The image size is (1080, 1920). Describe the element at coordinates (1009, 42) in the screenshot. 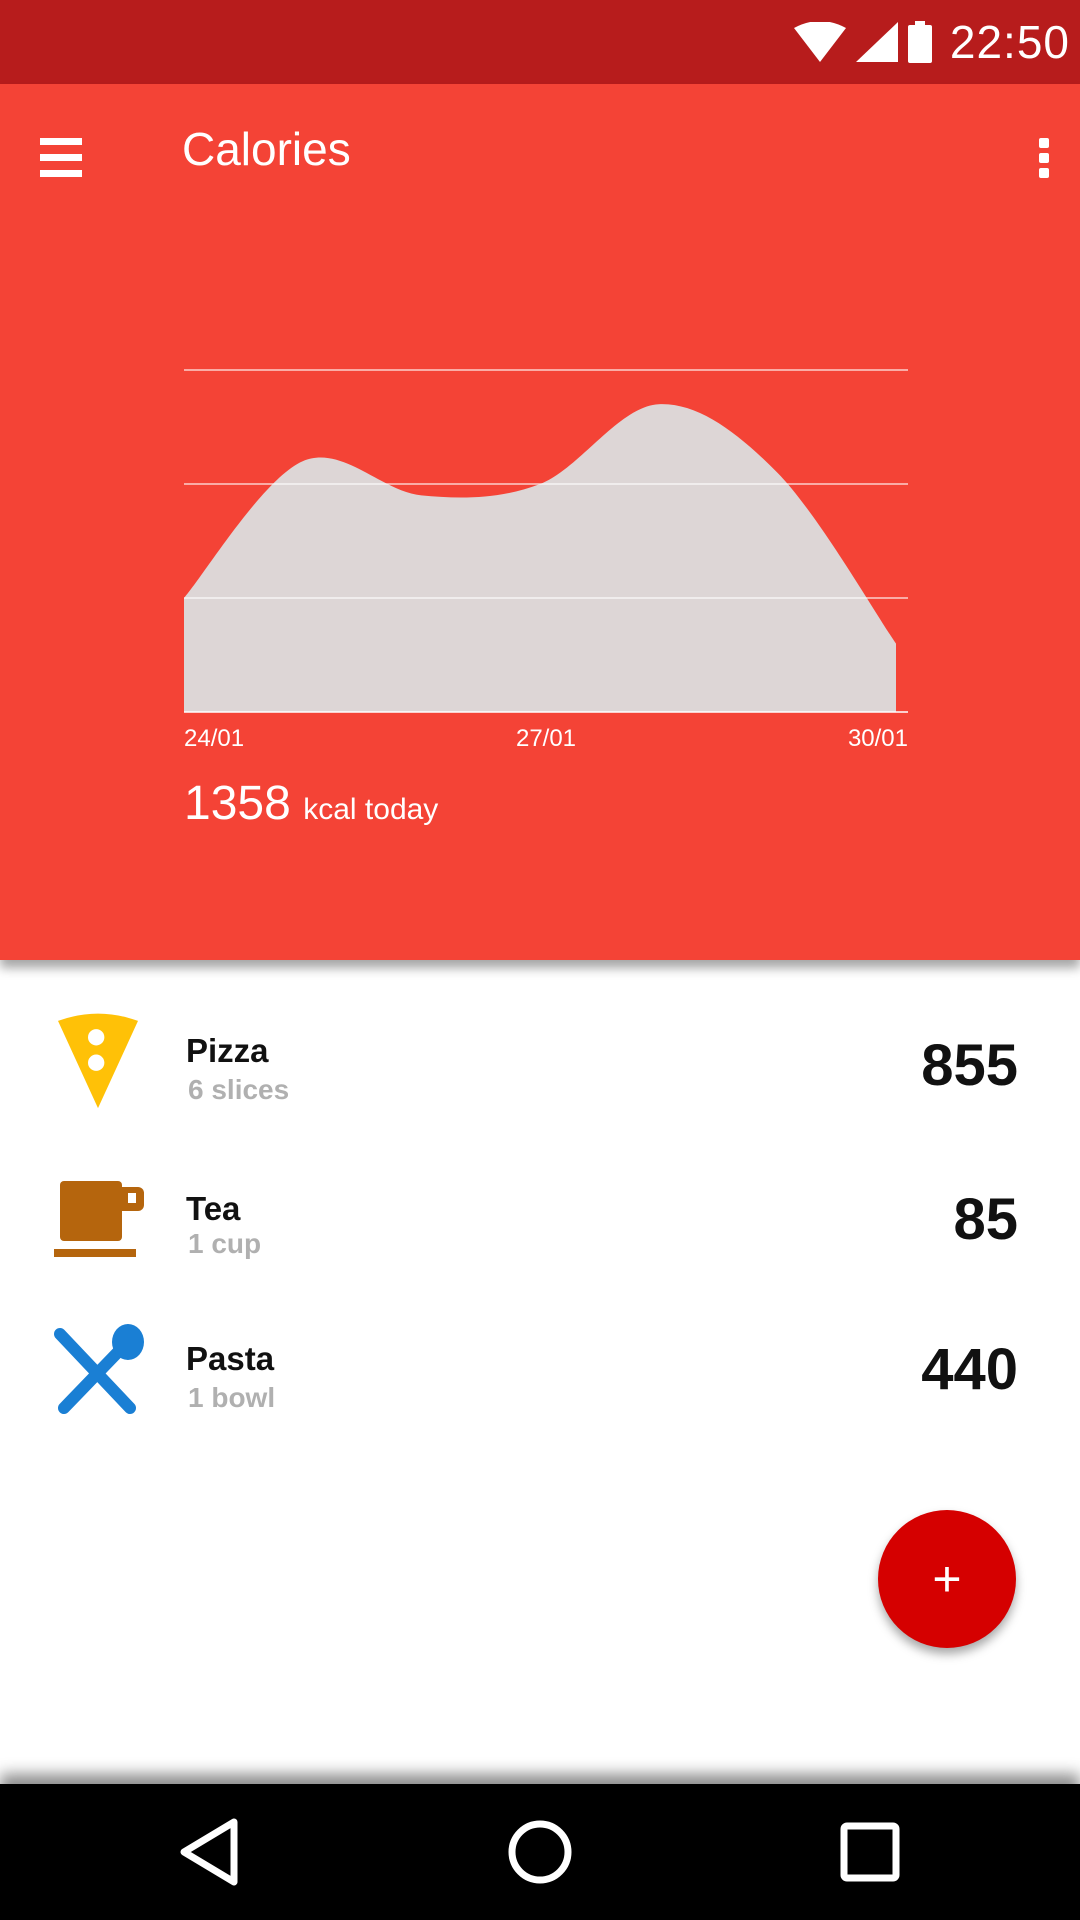

I see `status-time: 22:50` at that location.